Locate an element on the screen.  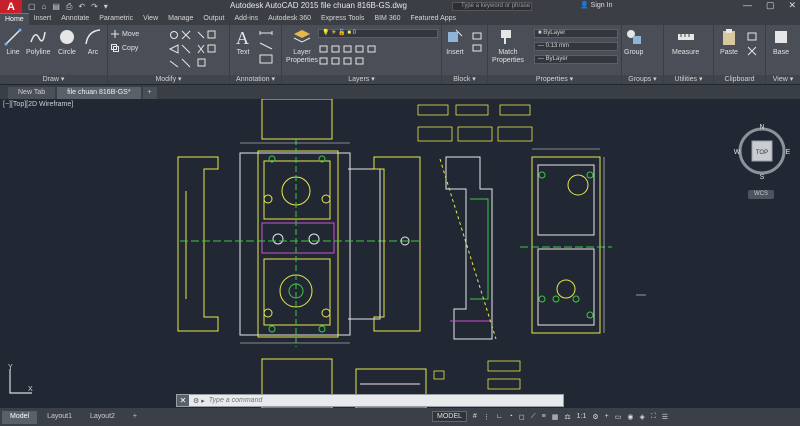
tab-bim-360: BIM 360 is located at coordinates (387, 19).